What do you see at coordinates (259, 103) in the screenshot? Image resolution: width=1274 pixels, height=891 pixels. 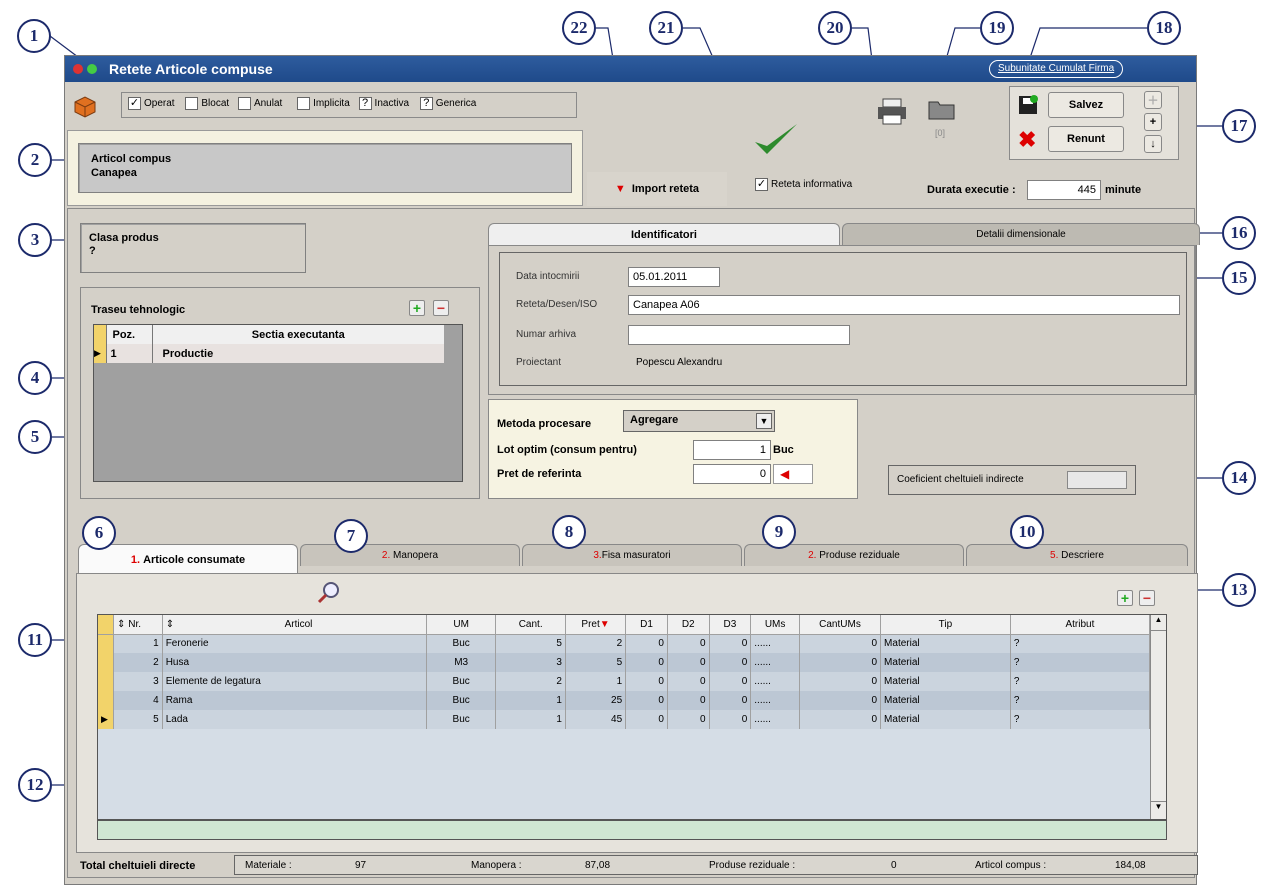 I see `anulat-checkbox: Anulat` at bounding box center [259, 103].